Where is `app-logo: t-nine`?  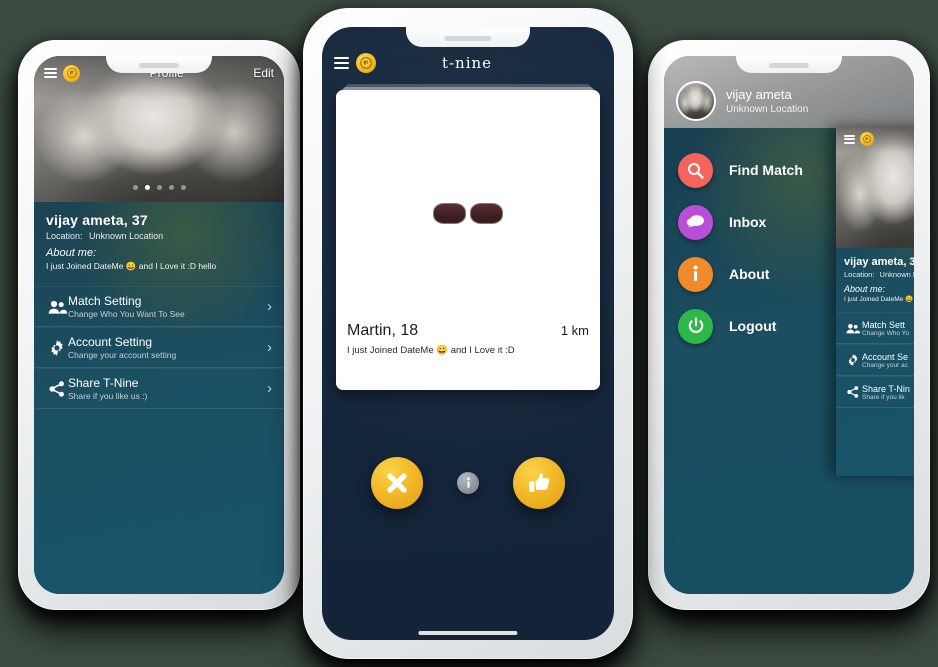
app-logo: t-nine is located at coordinates (467, 63).